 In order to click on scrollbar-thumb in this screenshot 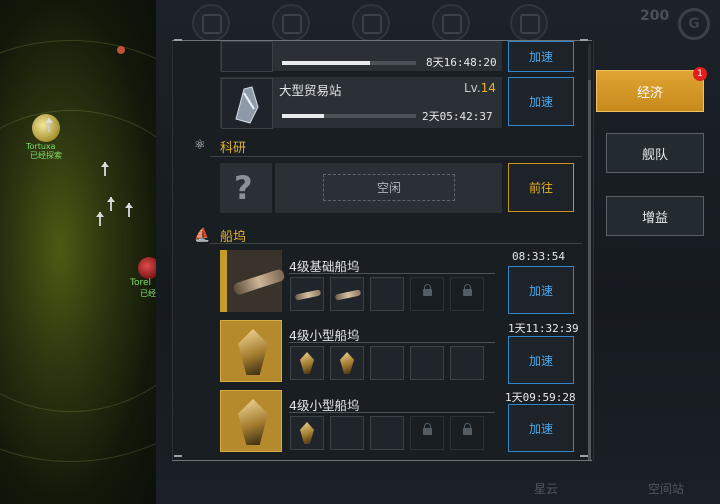, I will do `click(589, 270)`.